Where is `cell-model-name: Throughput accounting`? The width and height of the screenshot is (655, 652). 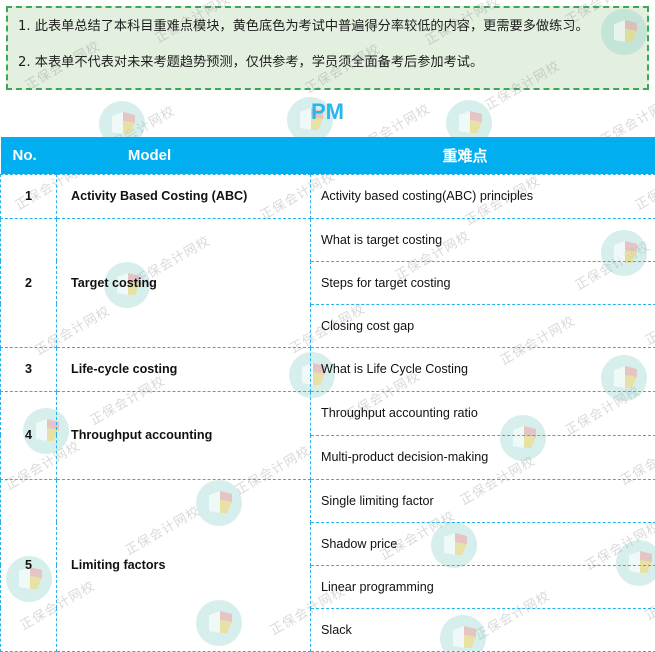 cell-model-name: Throughput accounting is located at coordinates (184, 435).